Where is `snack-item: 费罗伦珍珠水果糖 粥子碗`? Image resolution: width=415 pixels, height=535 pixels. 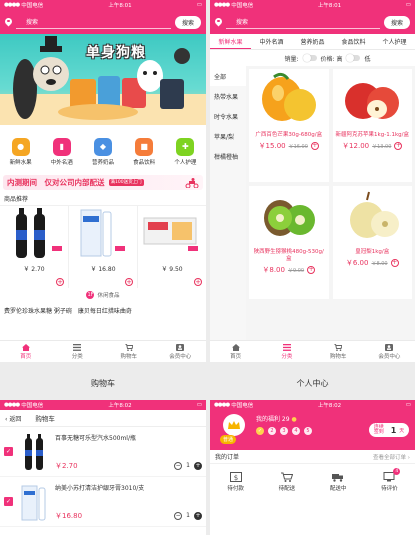
snack-item: 费罗伦珍珠水果糖 粥子碗 is located at coordinates (38, 310).